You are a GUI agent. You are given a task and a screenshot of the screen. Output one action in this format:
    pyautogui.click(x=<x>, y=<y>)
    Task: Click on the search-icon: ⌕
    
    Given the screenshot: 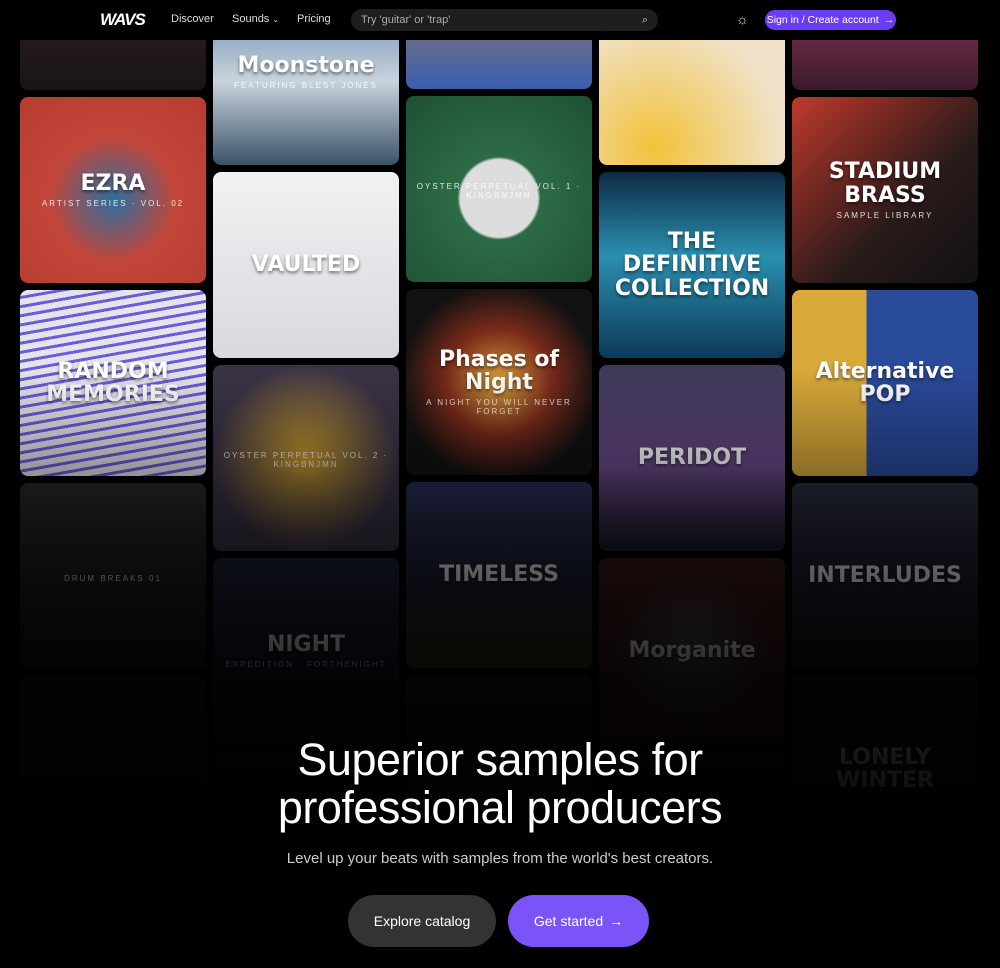 What is the action you would take?
    pyautogui.click(x=645, y=20)
    